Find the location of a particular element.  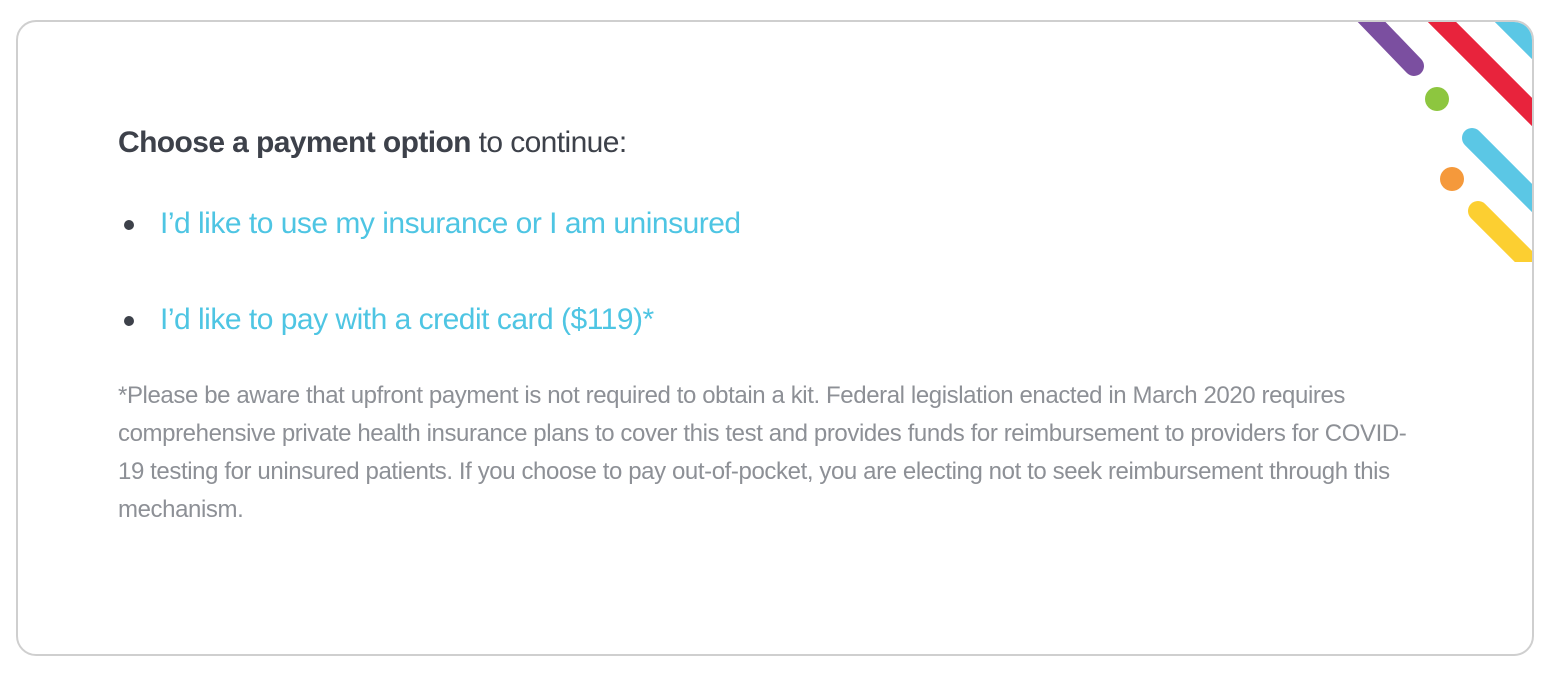

payment-heading-bold: Choose a payment option is located at coordinates (295, 142).